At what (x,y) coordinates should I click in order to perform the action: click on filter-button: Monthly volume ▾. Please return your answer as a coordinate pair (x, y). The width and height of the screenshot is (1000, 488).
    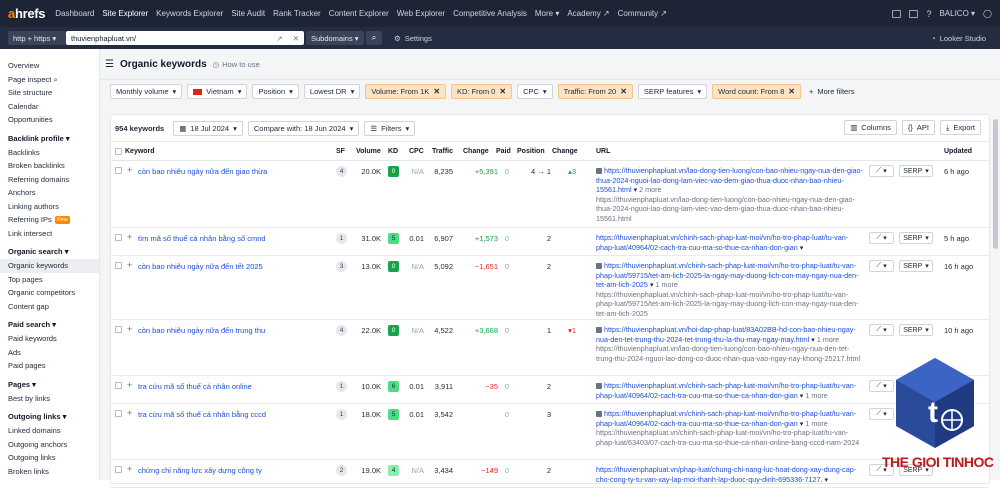
    Looking at the image, I should click on (146, 91).